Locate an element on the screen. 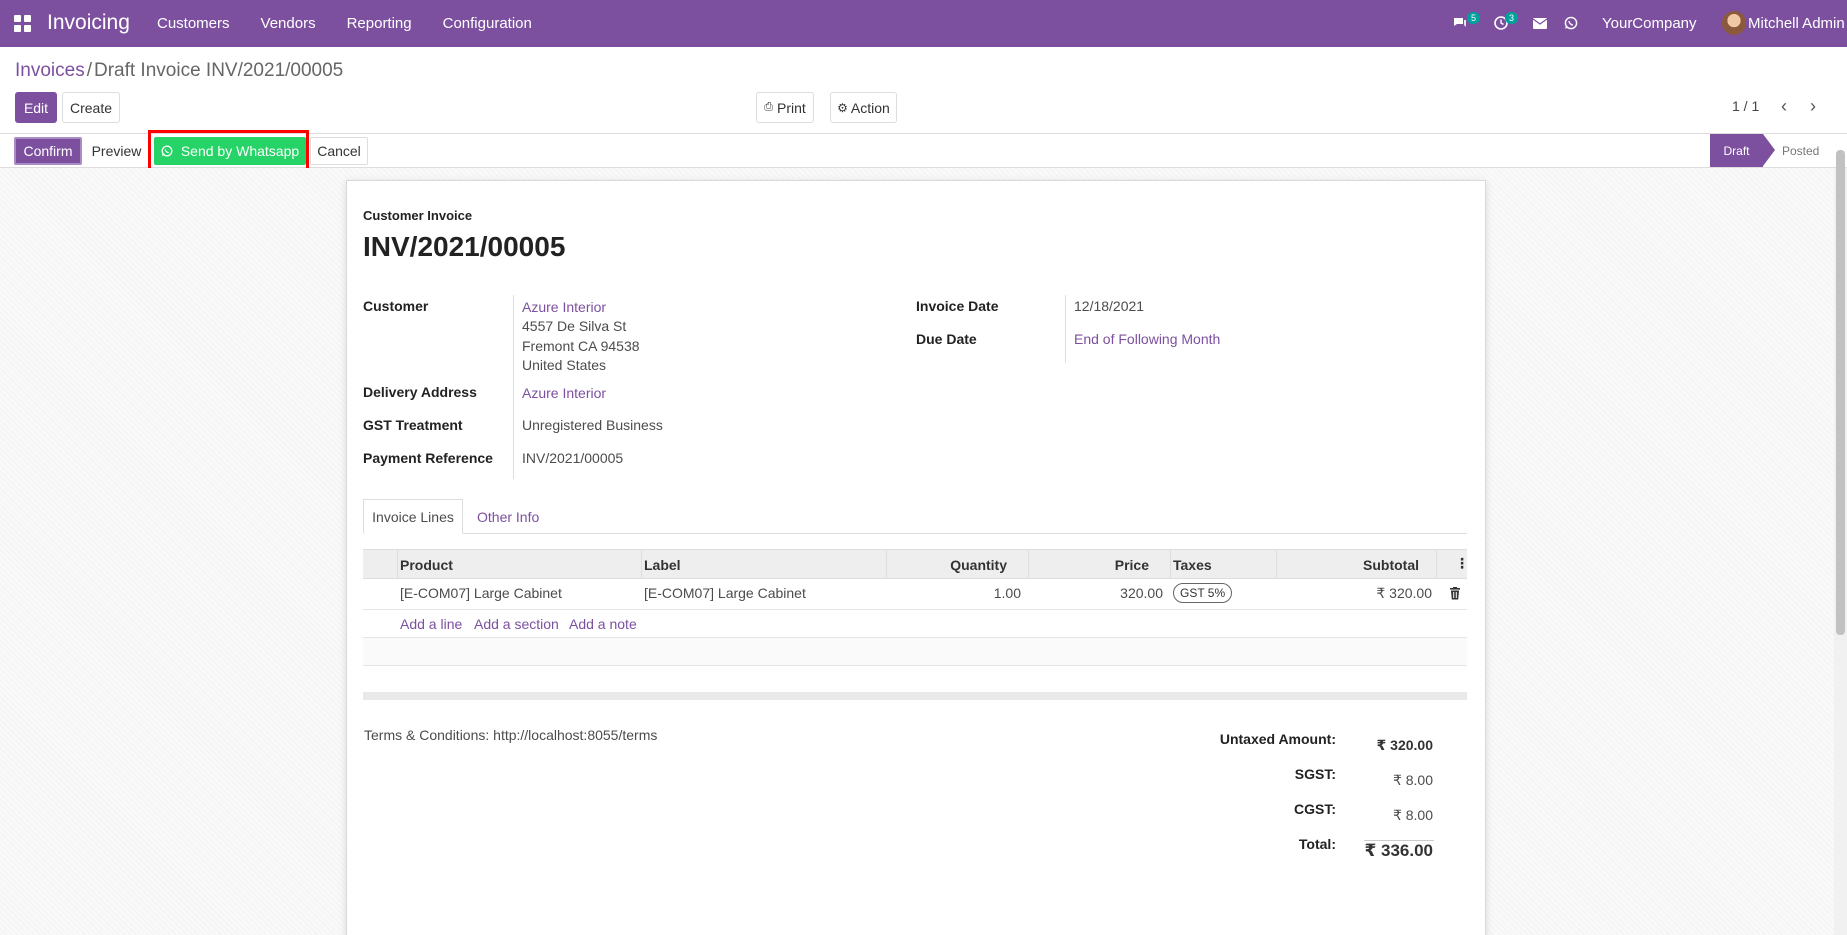  sgst-label: SGST: is located at coordinates (1315, 774).